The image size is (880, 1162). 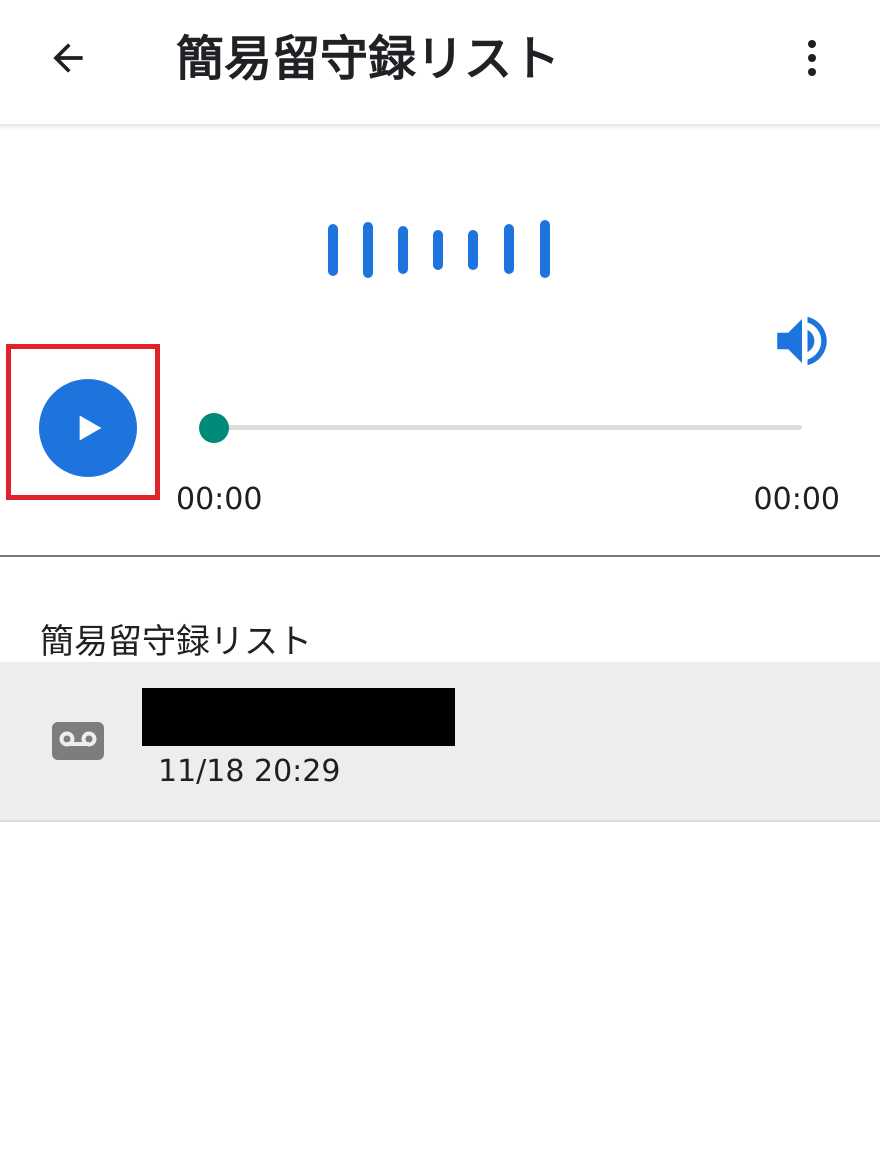 I want to click on caller-name-redacted, so click(x=298, y=717).